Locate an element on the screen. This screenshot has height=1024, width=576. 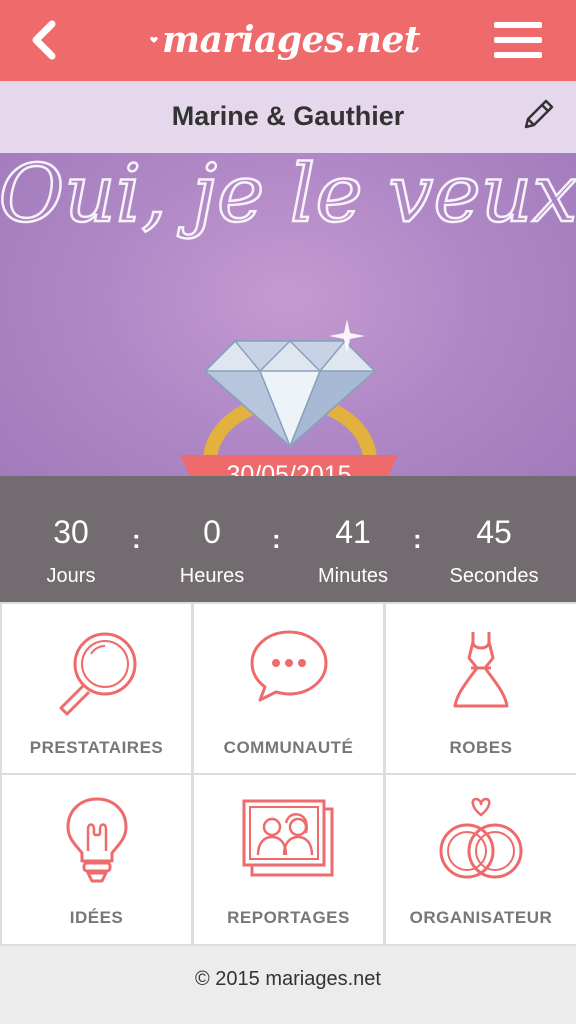
back-button is located at coordinates (44, 40).